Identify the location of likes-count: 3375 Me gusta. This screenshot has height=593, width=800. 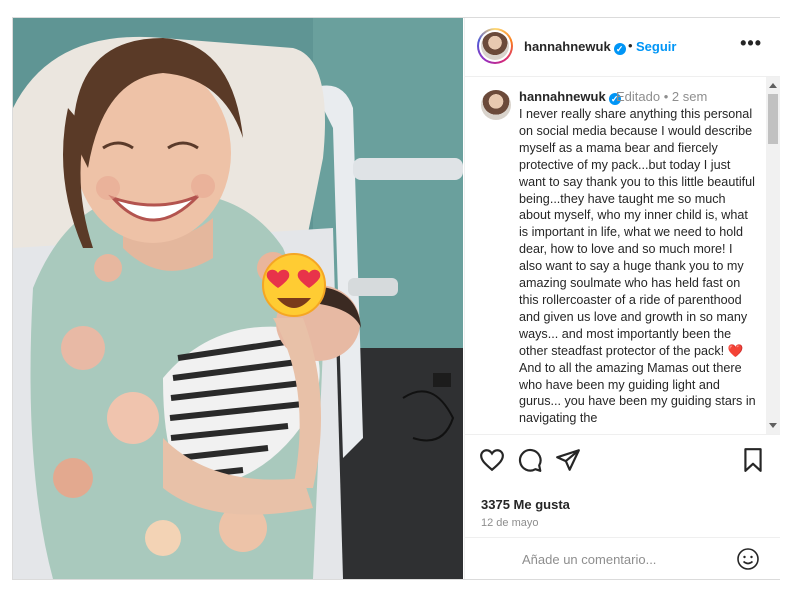
(525, 504).